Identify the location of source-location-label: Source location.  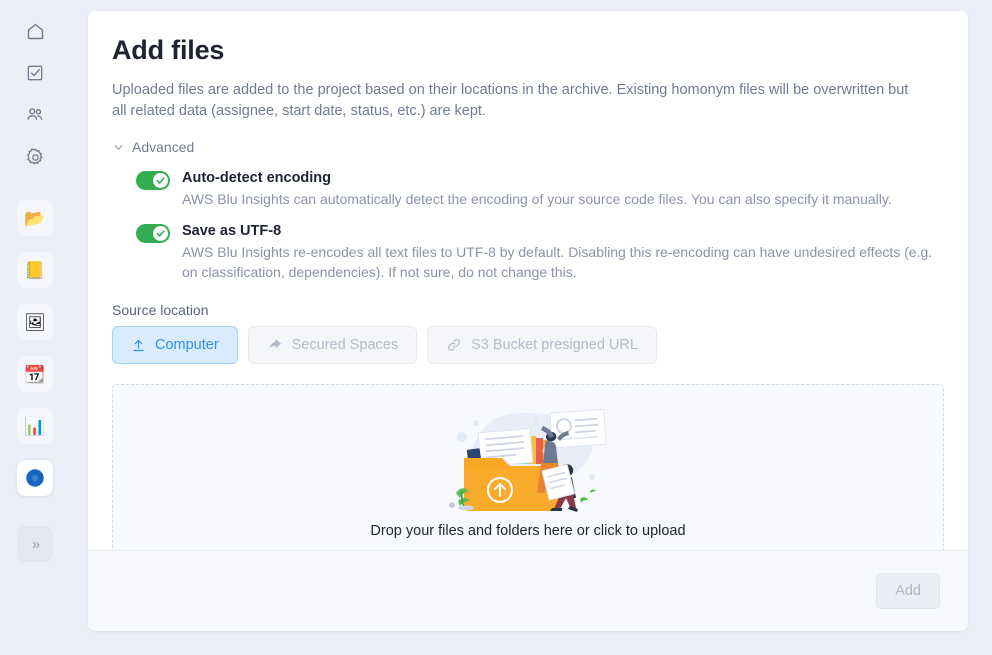
(160, 310).